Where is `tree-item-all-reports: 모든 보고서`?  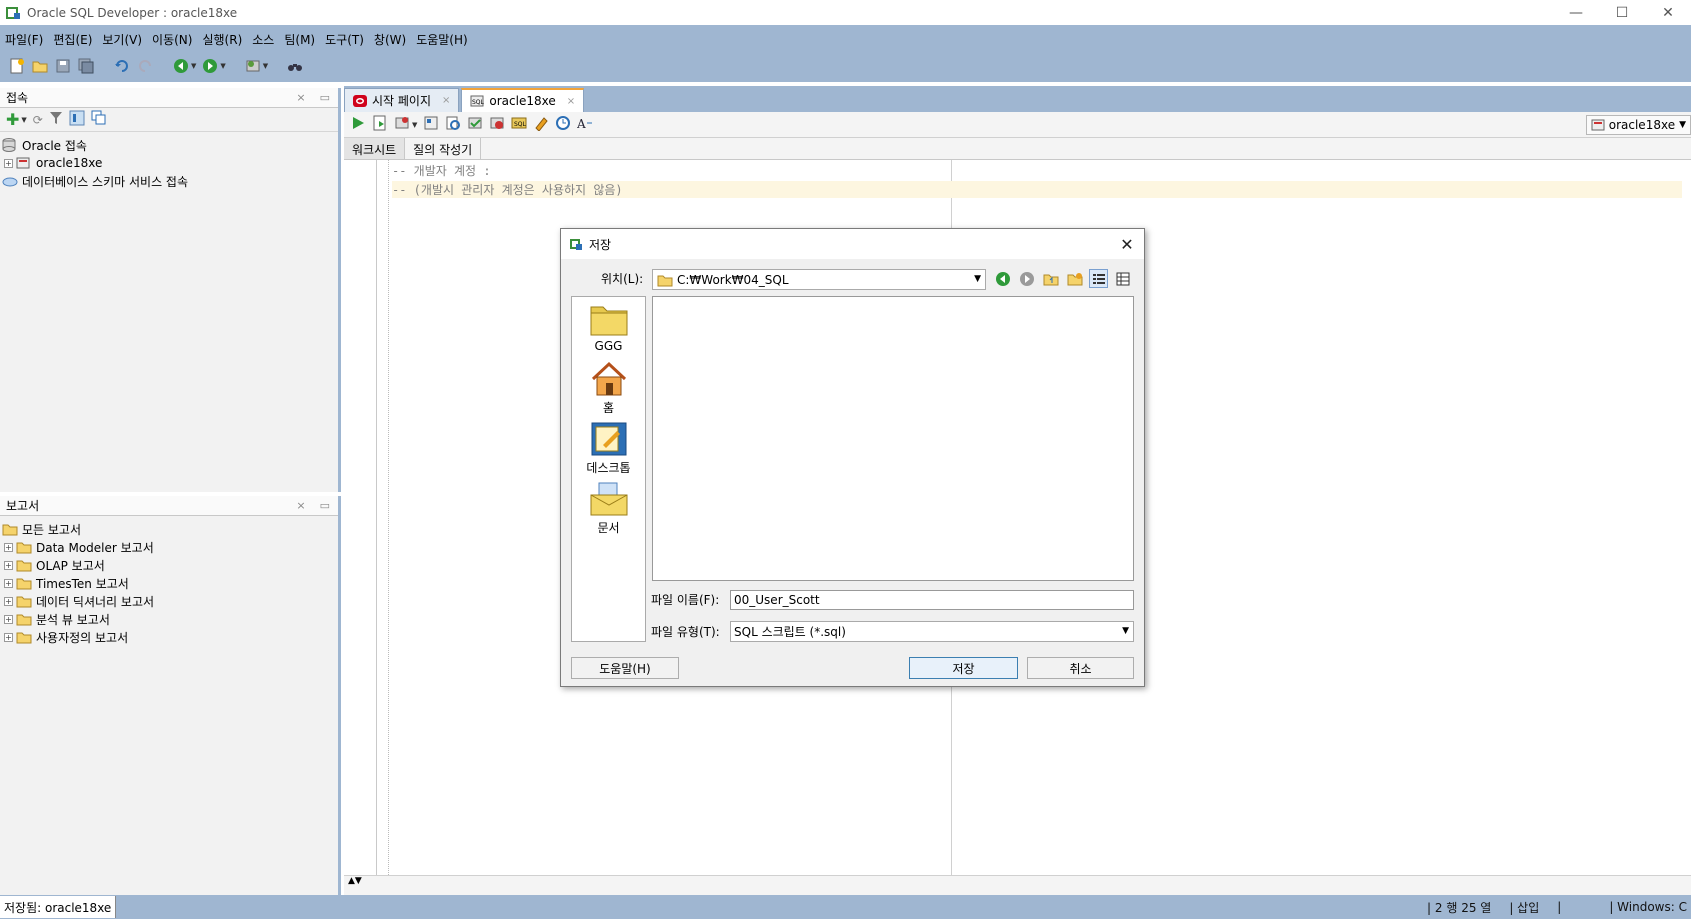 tree-item-all-reports: 모든 보고서 is located at coordinates (169, 529).